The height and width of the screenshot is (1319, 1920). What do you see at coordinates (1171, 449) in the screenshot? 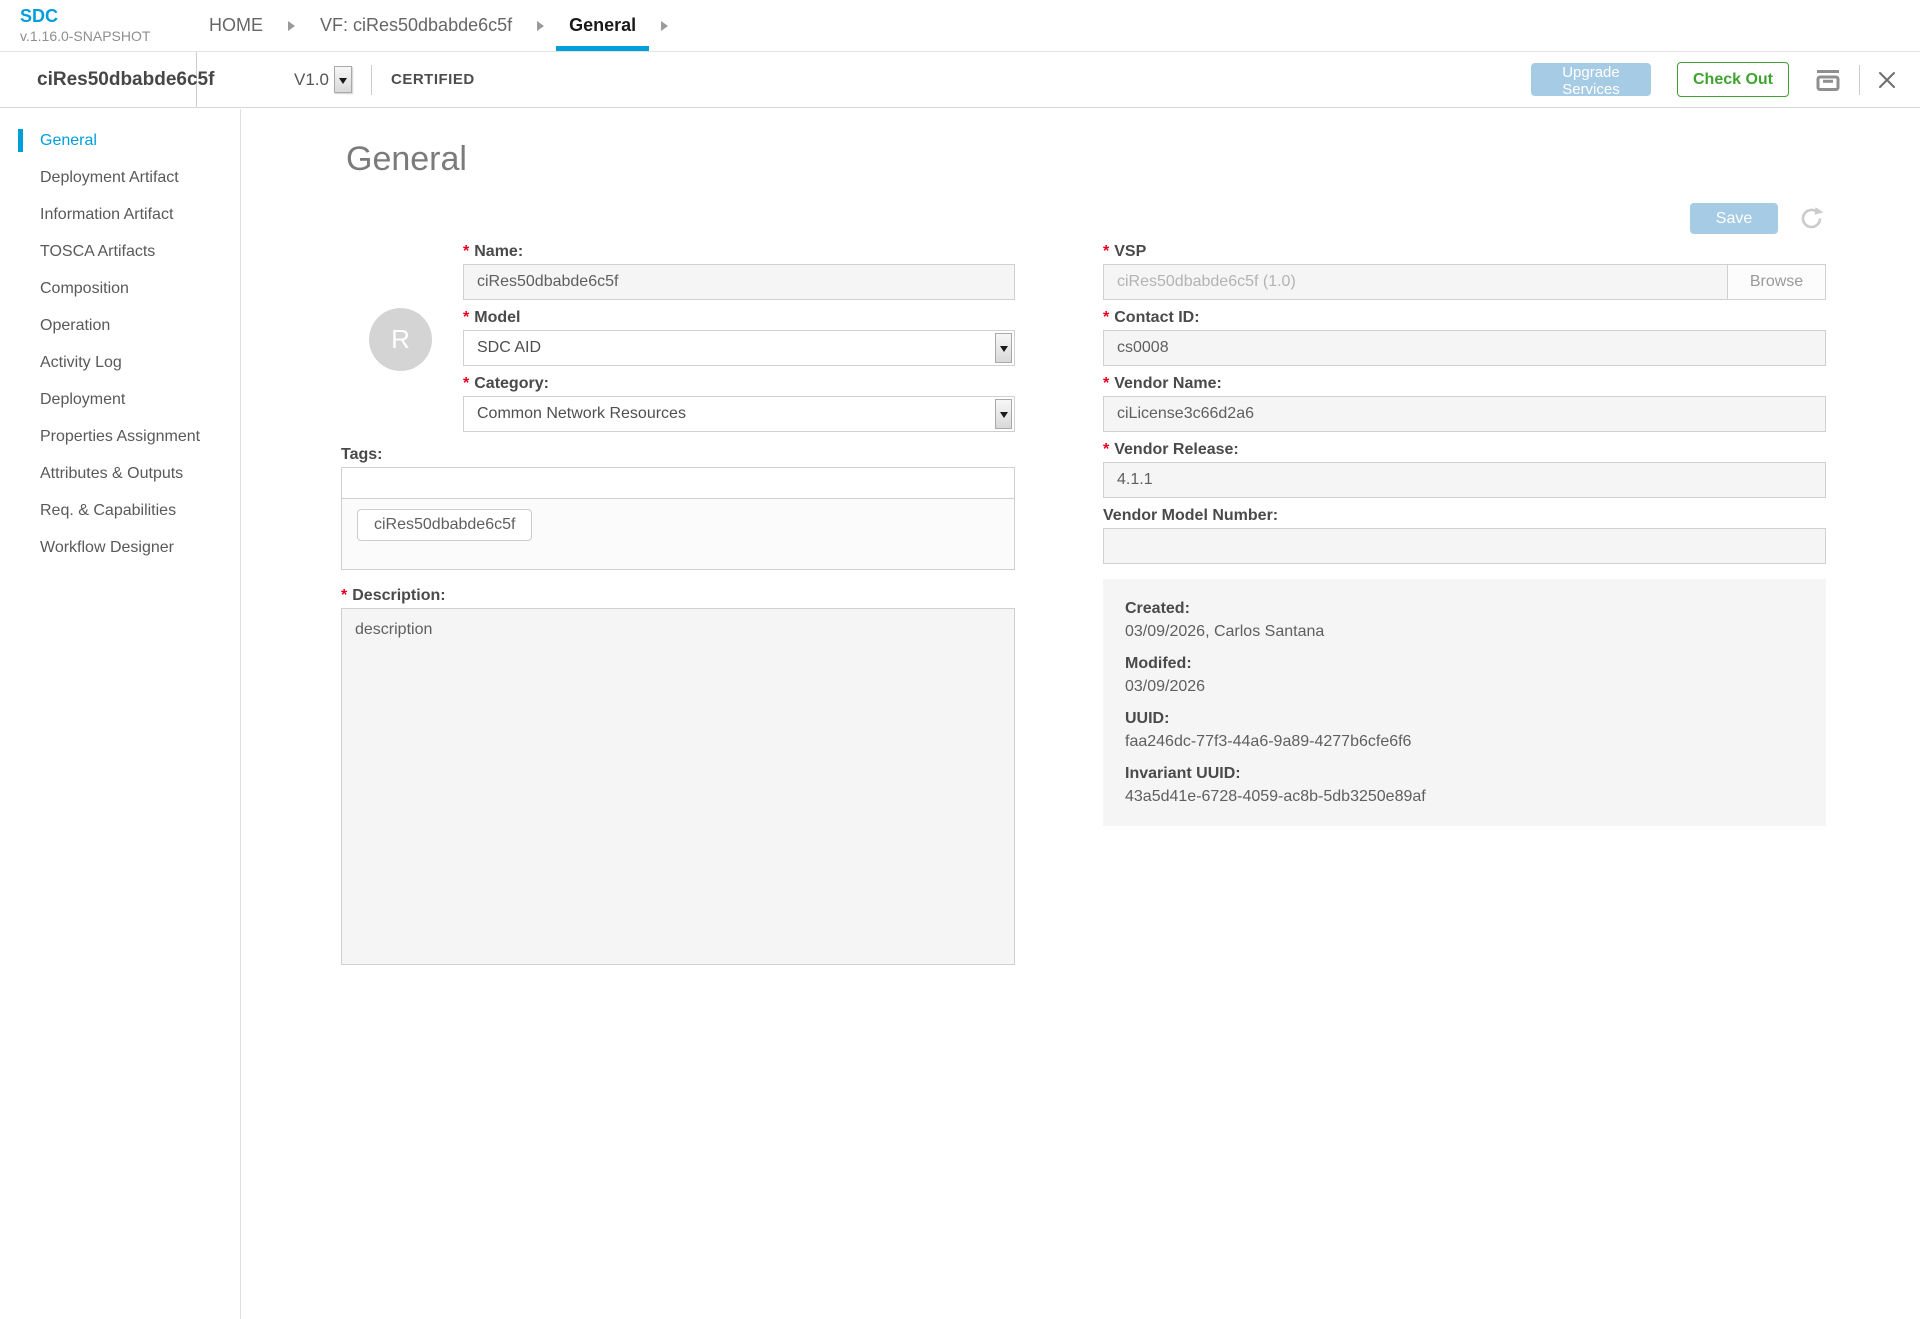
I see `vendor-release-label: * Vendor Release:` at bounding box center [1171, 449].